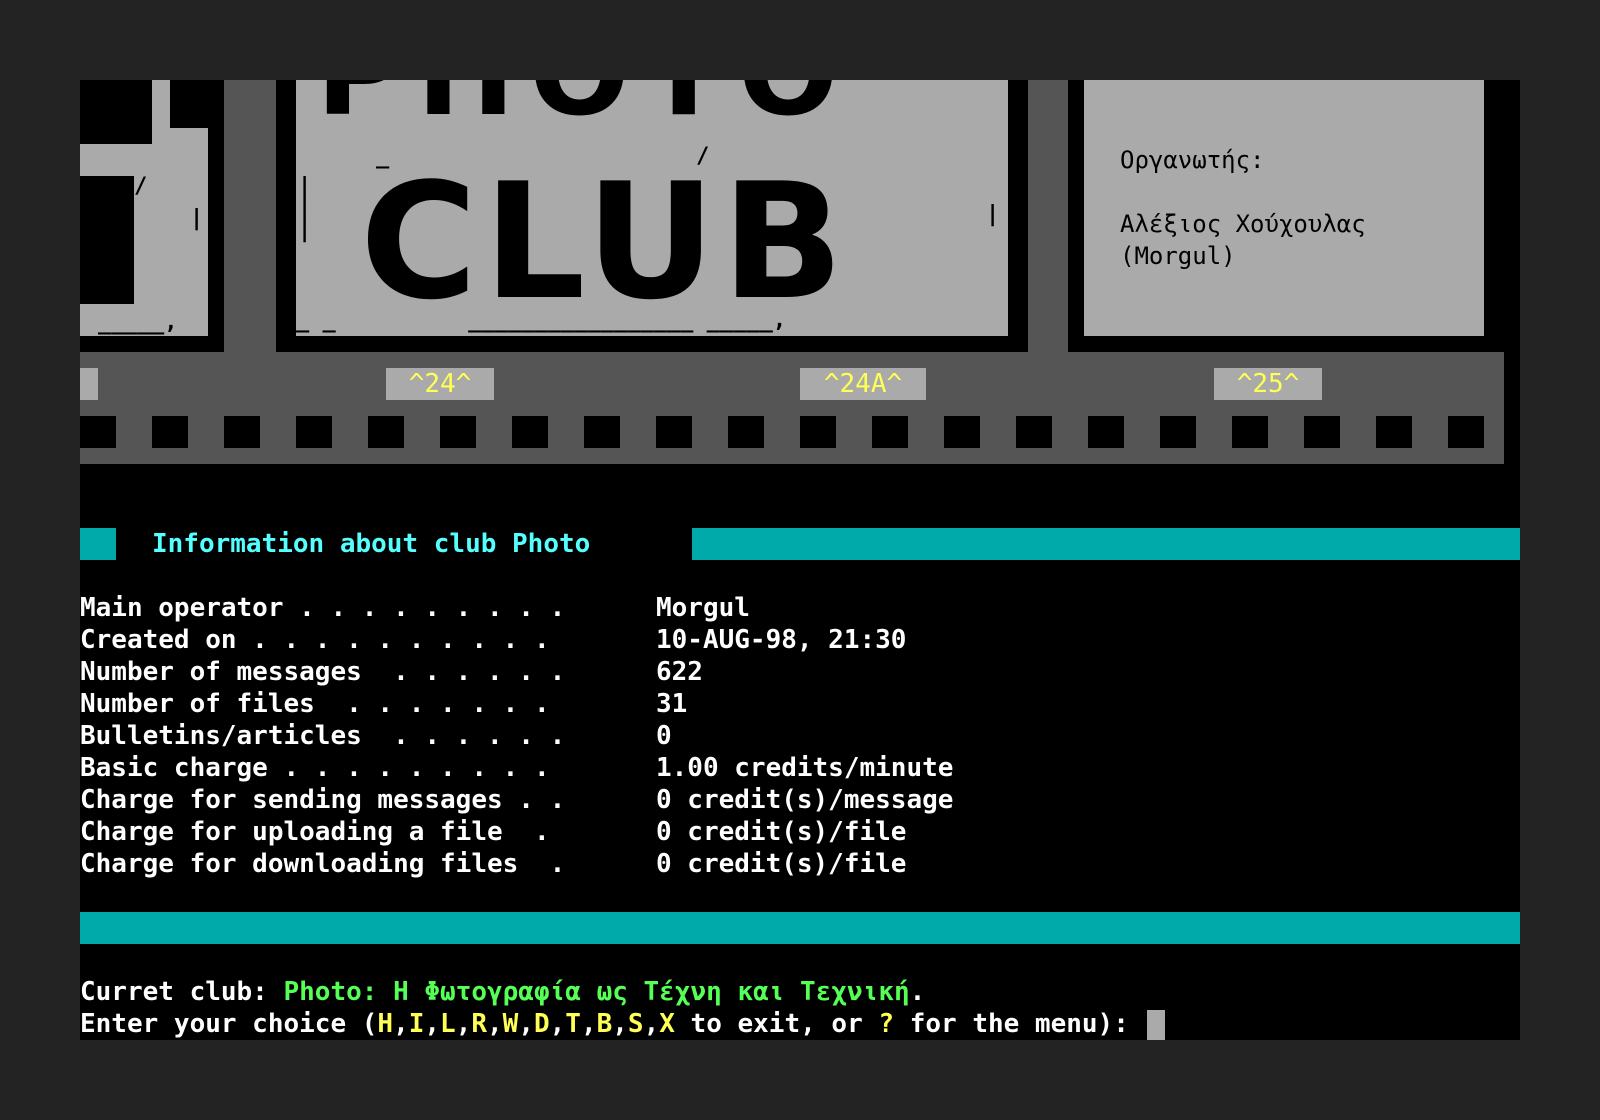 The image size is (1600, 1120). Describe the element at coordinates (1268, 384) in the screenshot. I see `frame-number-25: ^25^` at that location.